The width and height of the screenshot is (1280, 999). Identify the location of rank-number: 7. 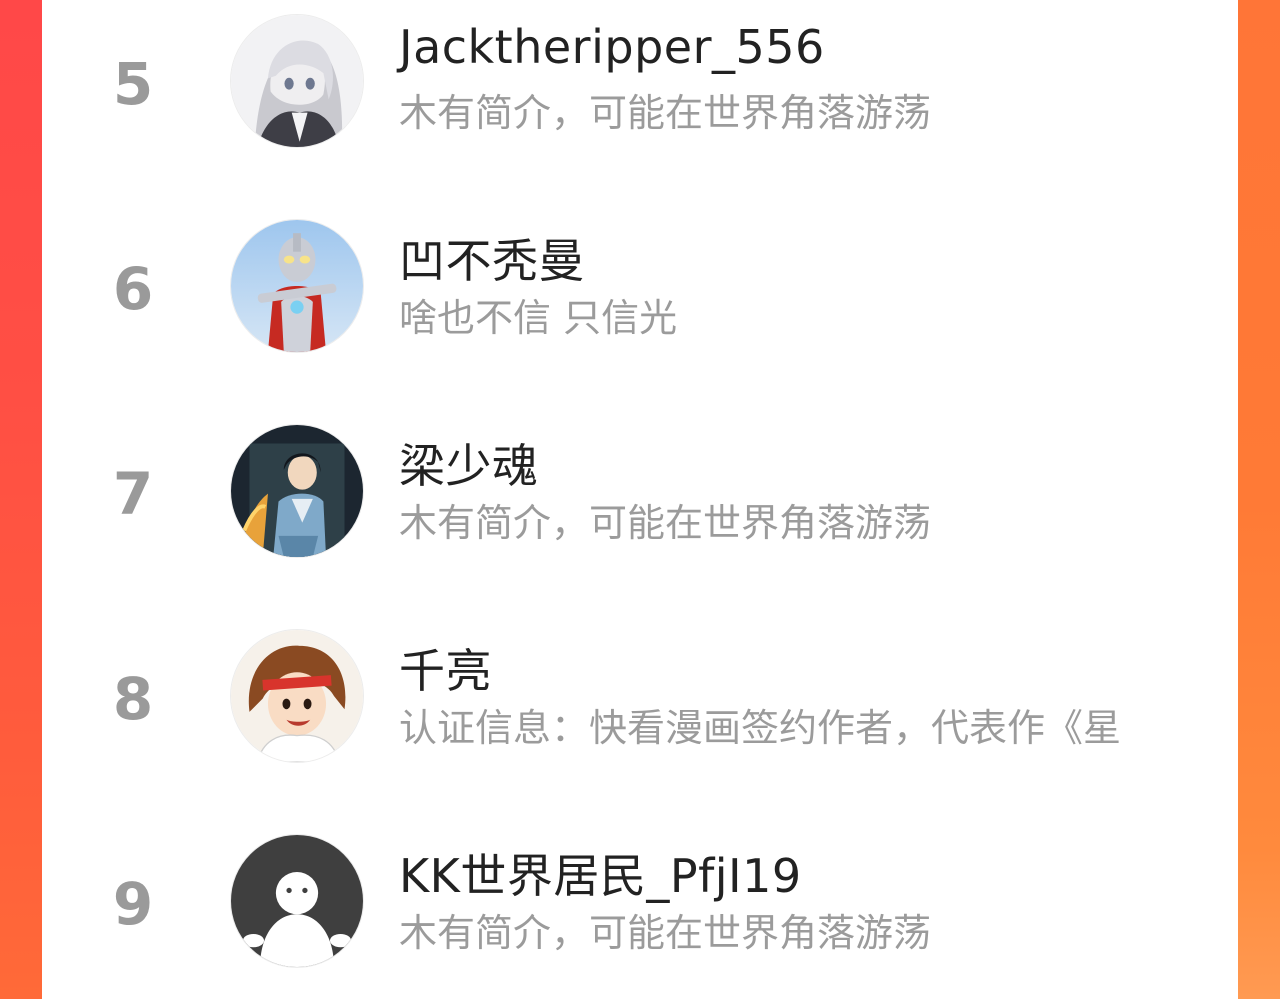
(133, 494).